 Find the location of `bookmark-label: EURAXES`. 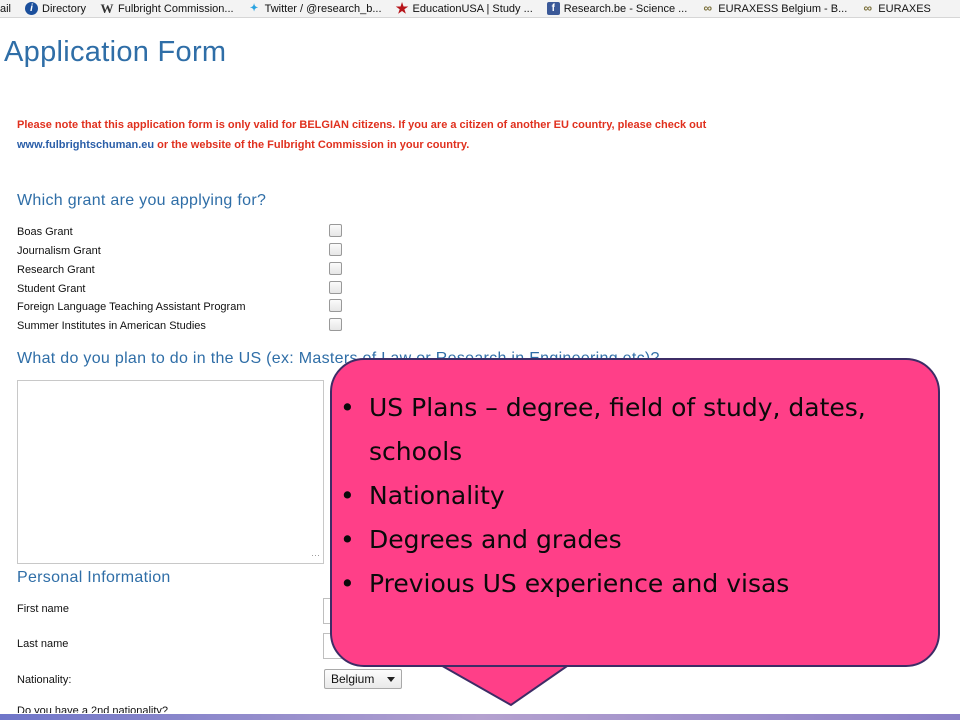

bookmark-label: EURAXES is located at coordinates (904, 8).